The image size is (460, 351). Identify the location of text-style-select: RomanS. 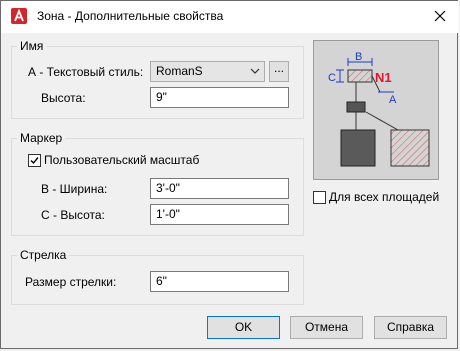
(207, 71).